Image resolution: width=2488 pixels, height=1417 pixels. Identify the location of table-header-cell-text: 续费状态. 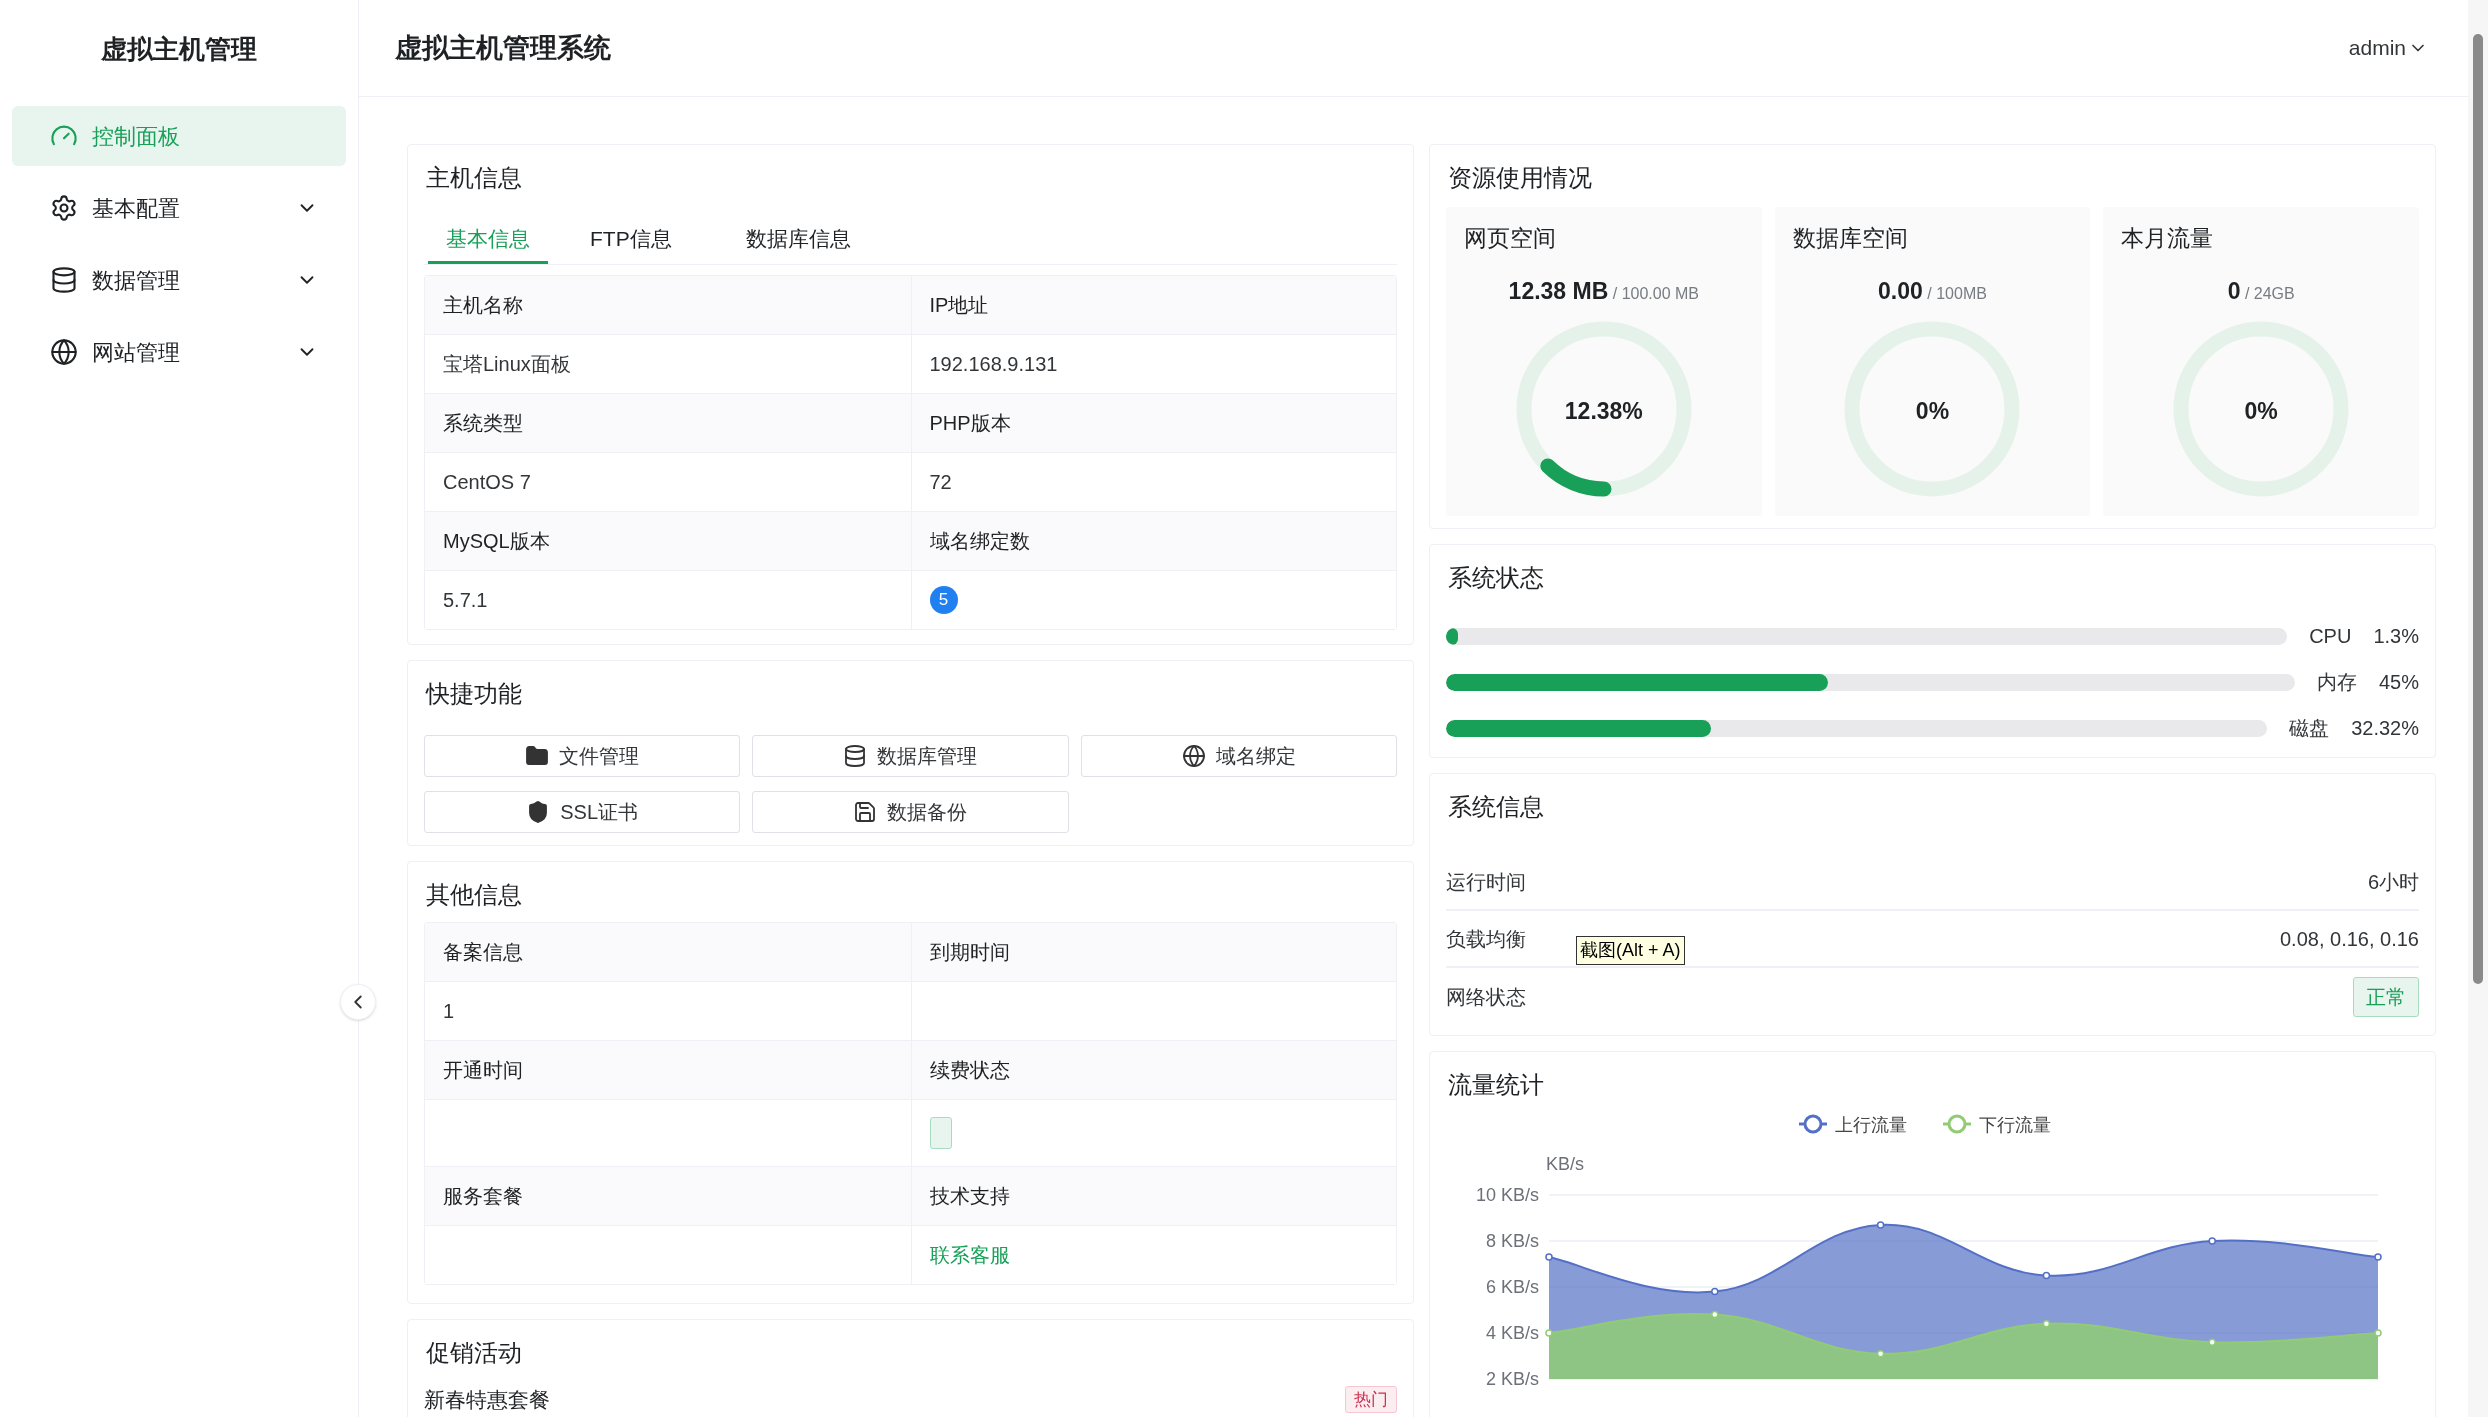
(969, 1070).